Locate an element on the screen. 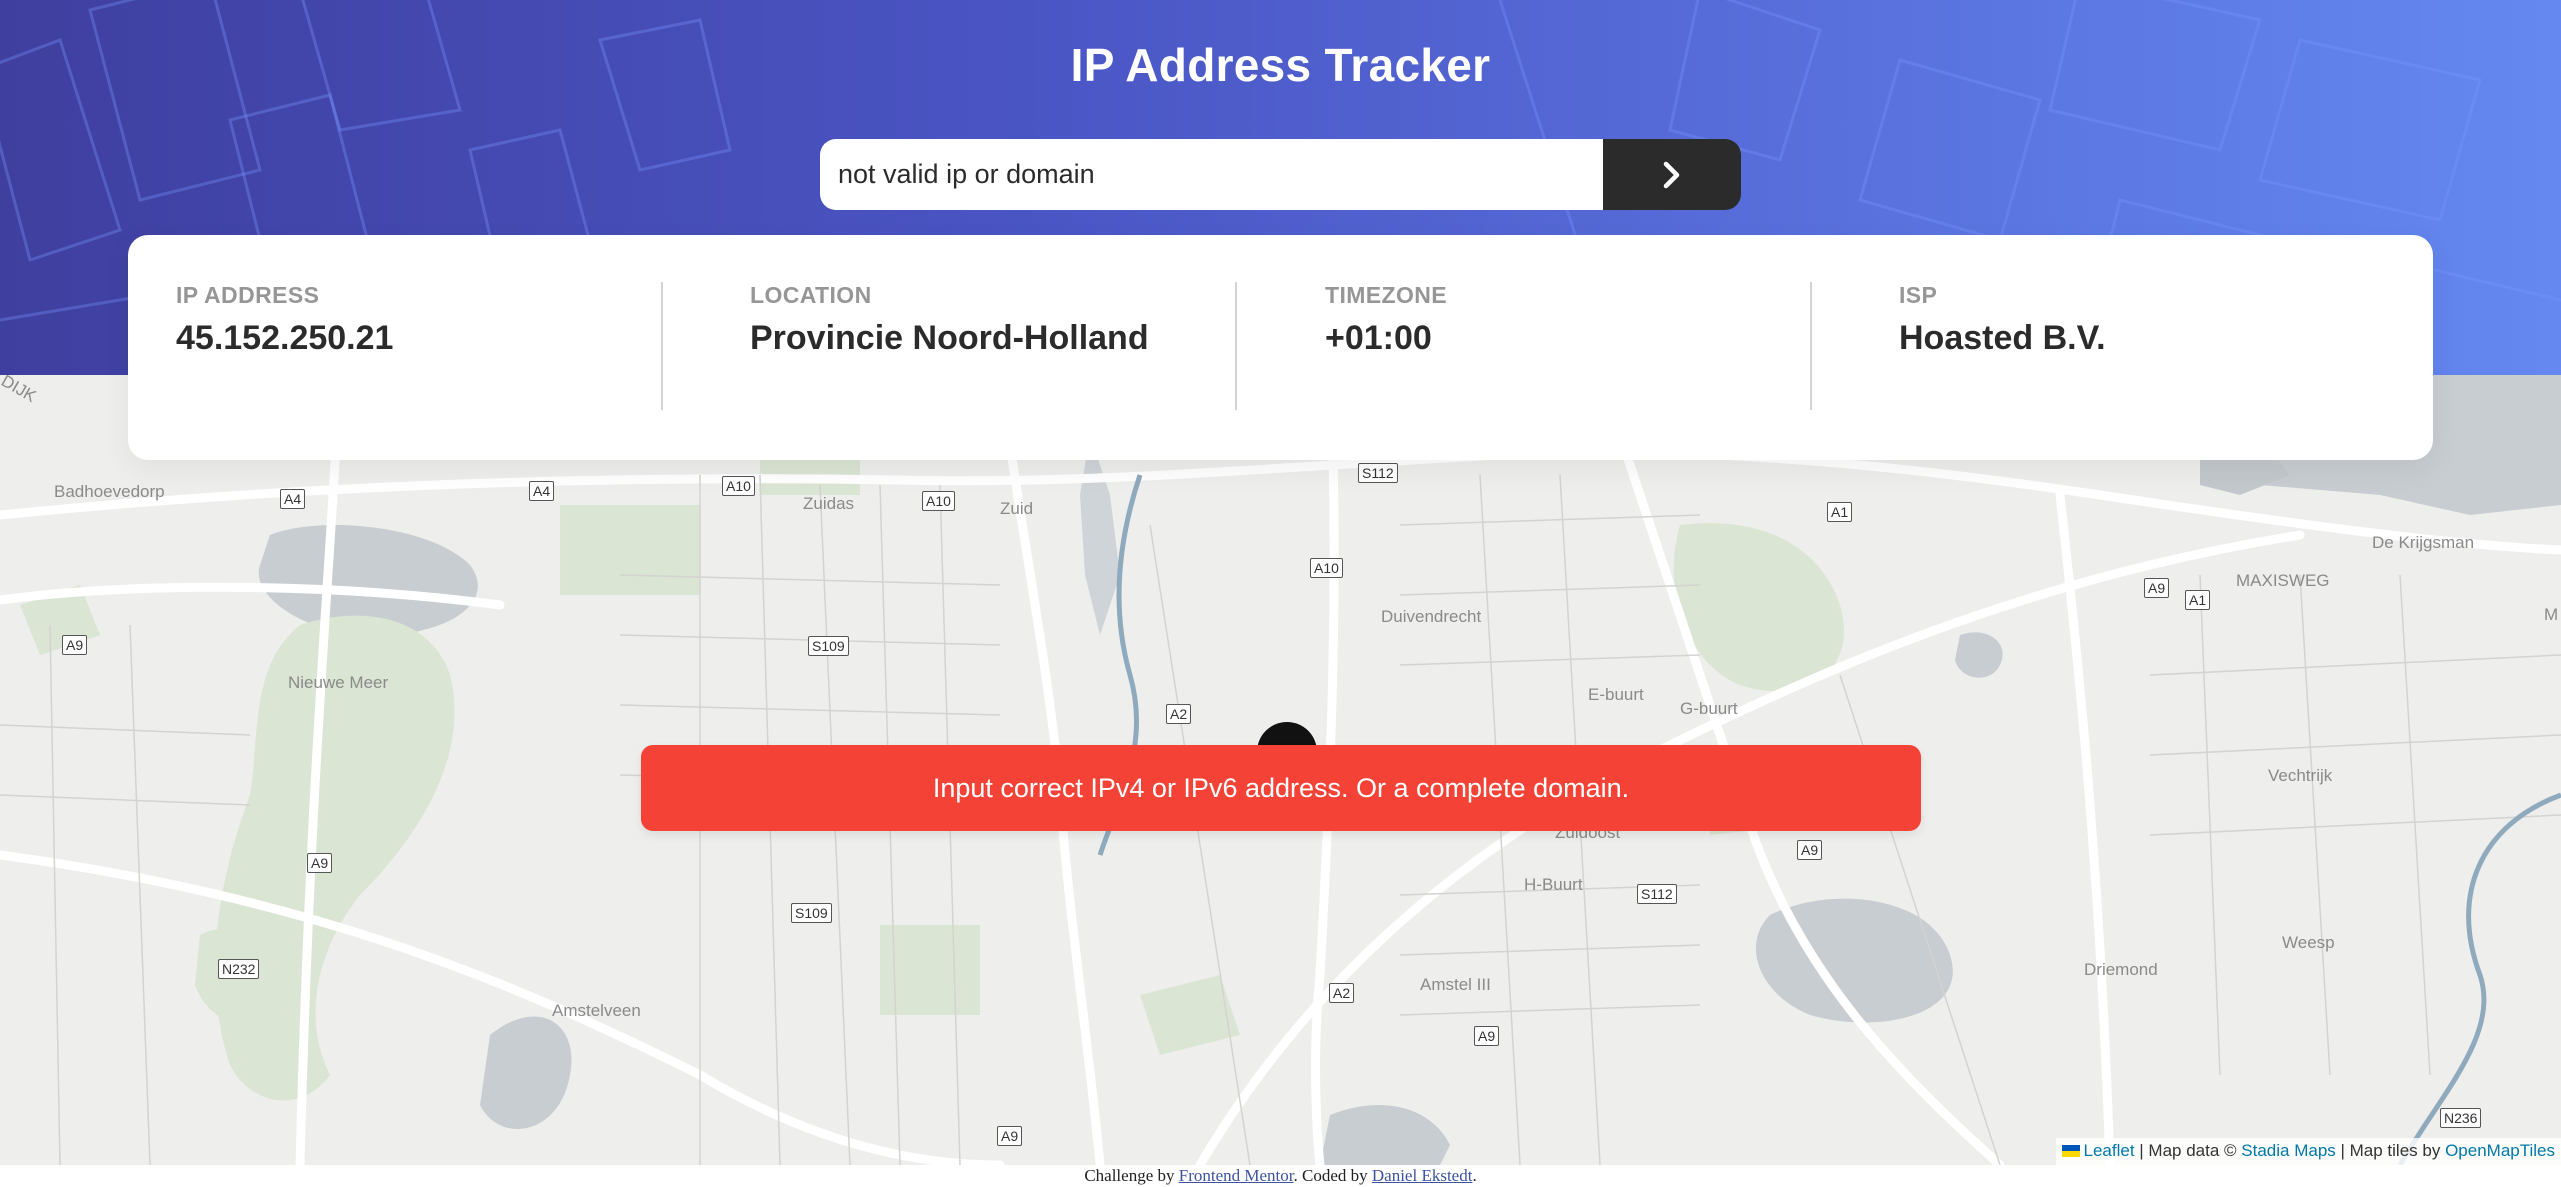  search-form is located at coordinates (1280, 174).